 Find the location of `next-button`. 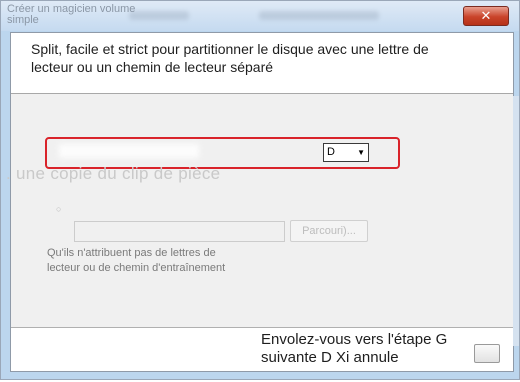

next-button is located at coordinates (487, 353).